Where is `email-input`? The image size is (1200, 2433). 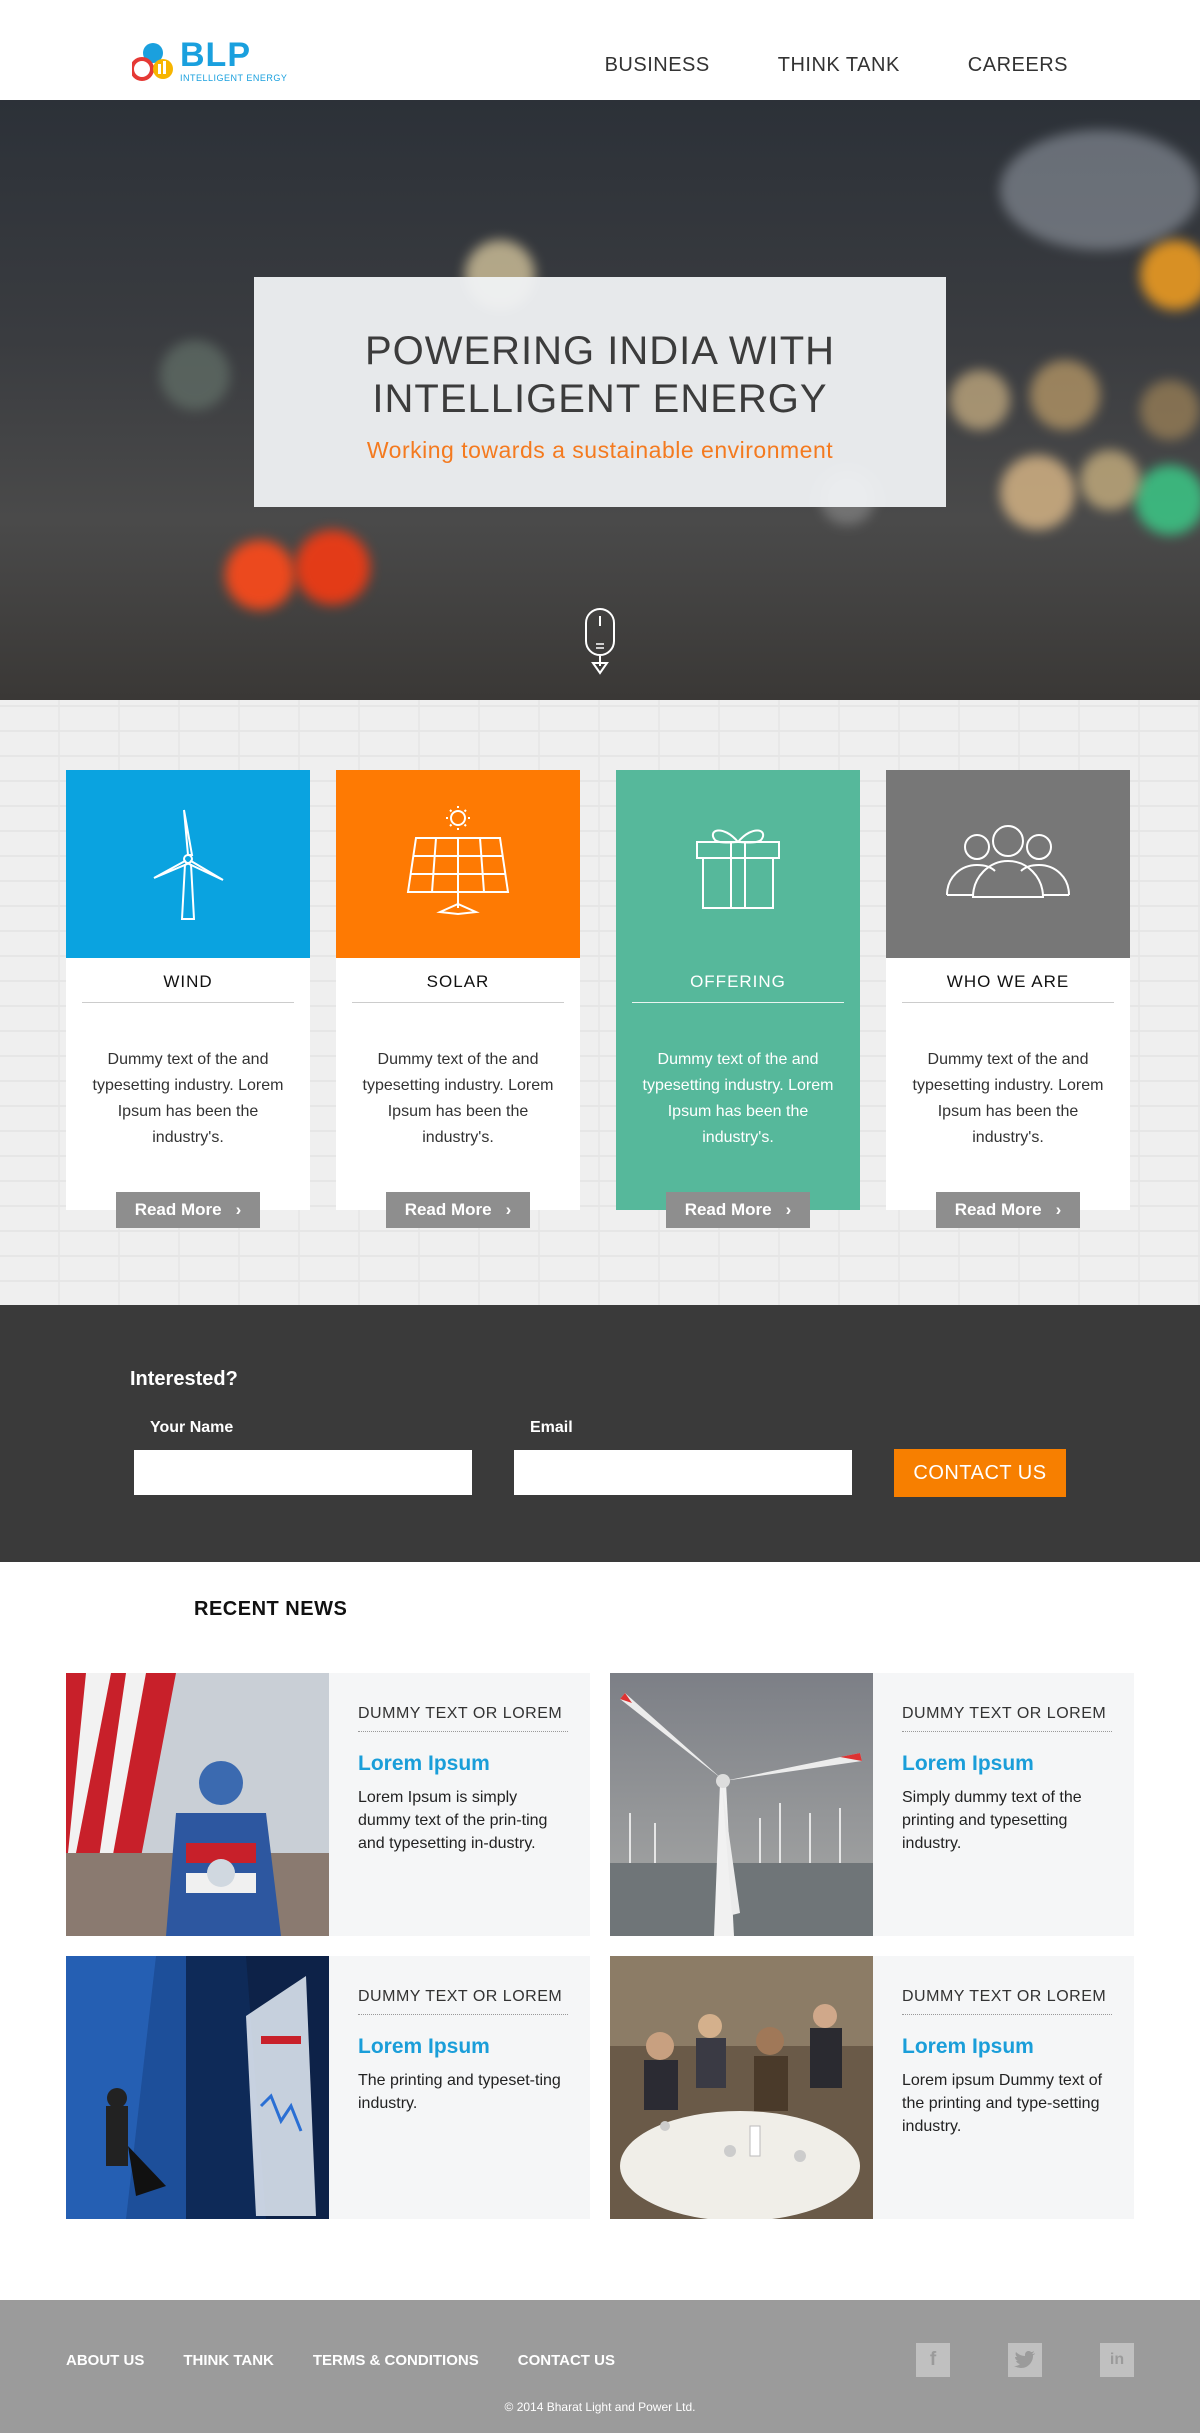
email-input is located at coordinates (683, 1472).